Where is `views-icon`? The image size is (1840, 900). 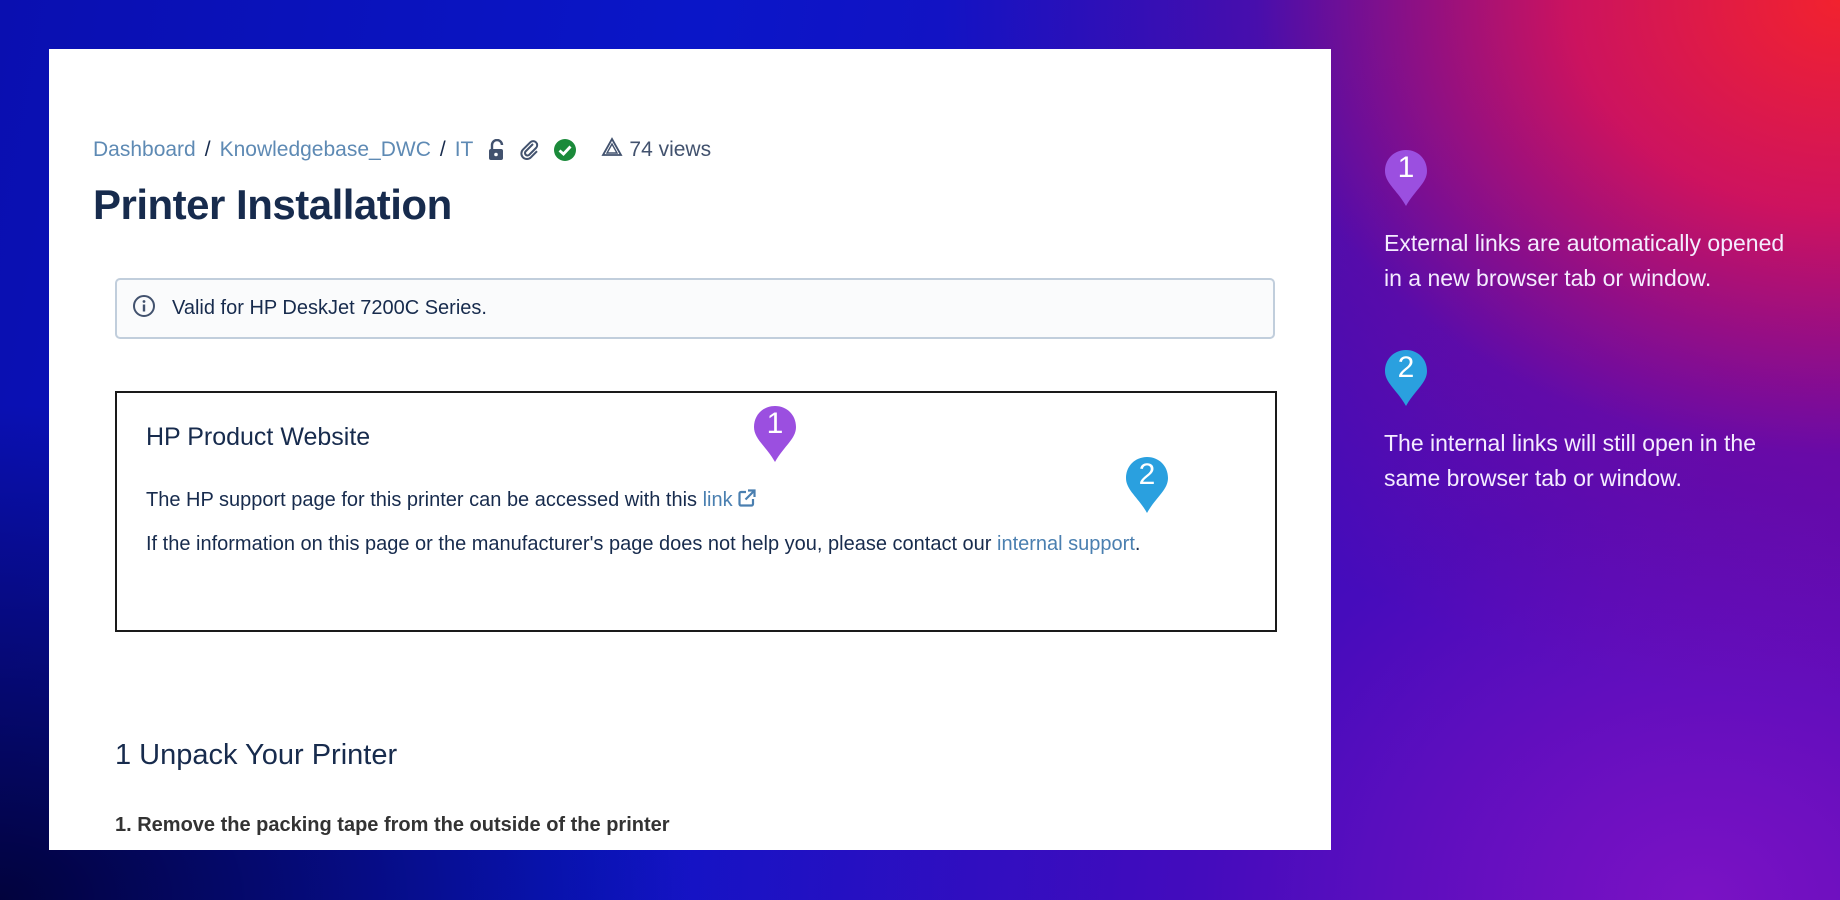 views-icon is located at coordinates (615, 150).